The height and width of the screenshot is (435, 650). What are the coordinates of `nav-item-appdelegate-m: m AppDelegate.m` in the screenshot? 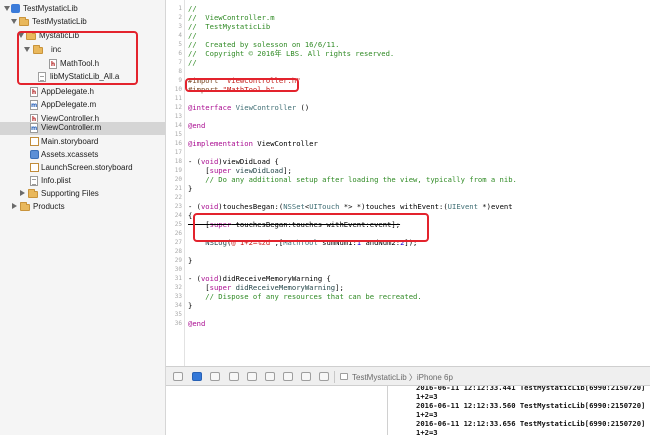 It's located at (82, 105).